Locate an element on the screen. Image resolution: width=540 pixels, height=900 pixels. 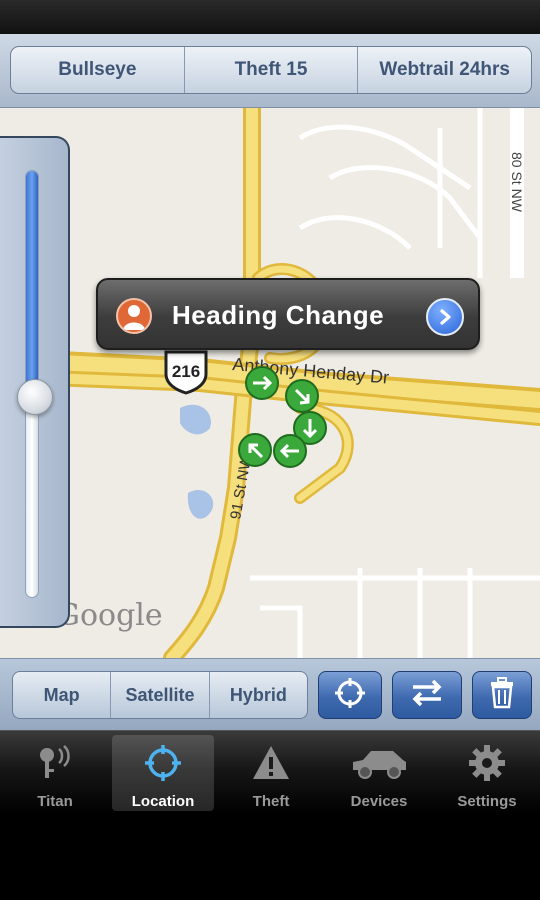
tab-label: Theft is located at coordinates (271, 801).